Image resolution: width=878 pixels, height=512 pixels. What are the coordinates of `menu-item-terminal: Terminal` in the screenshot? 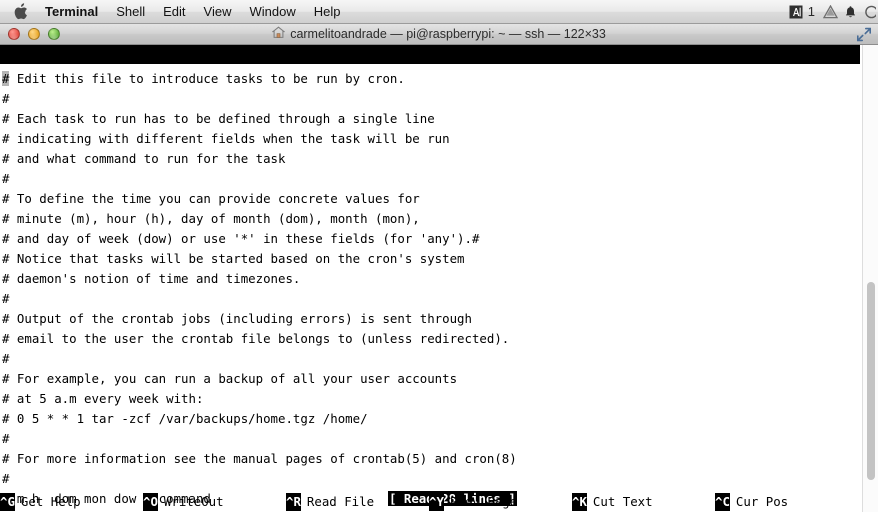 It's located at (71, 12).